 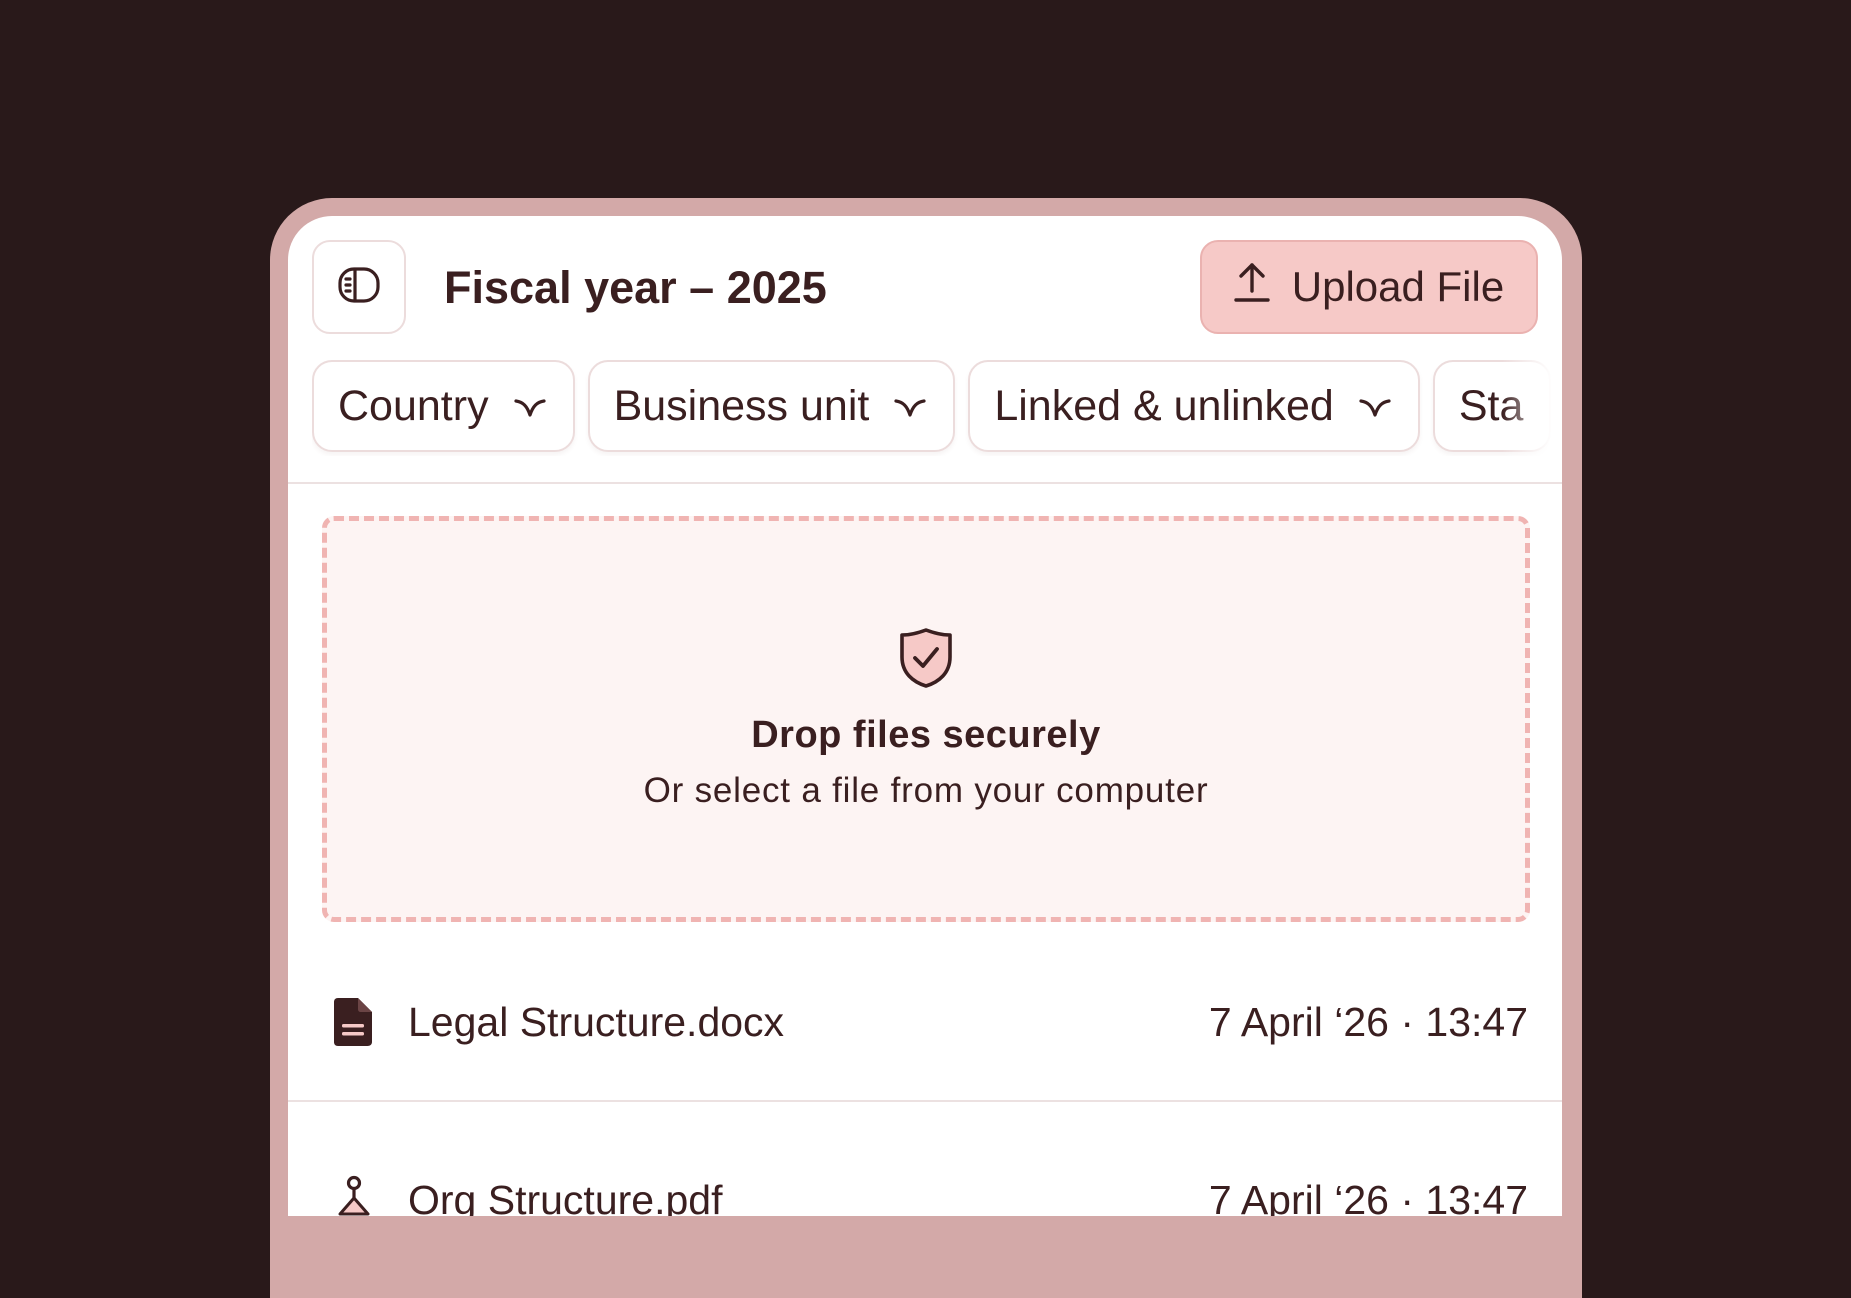 I want to click on shield-check-icon, so click(x=926, y=660).